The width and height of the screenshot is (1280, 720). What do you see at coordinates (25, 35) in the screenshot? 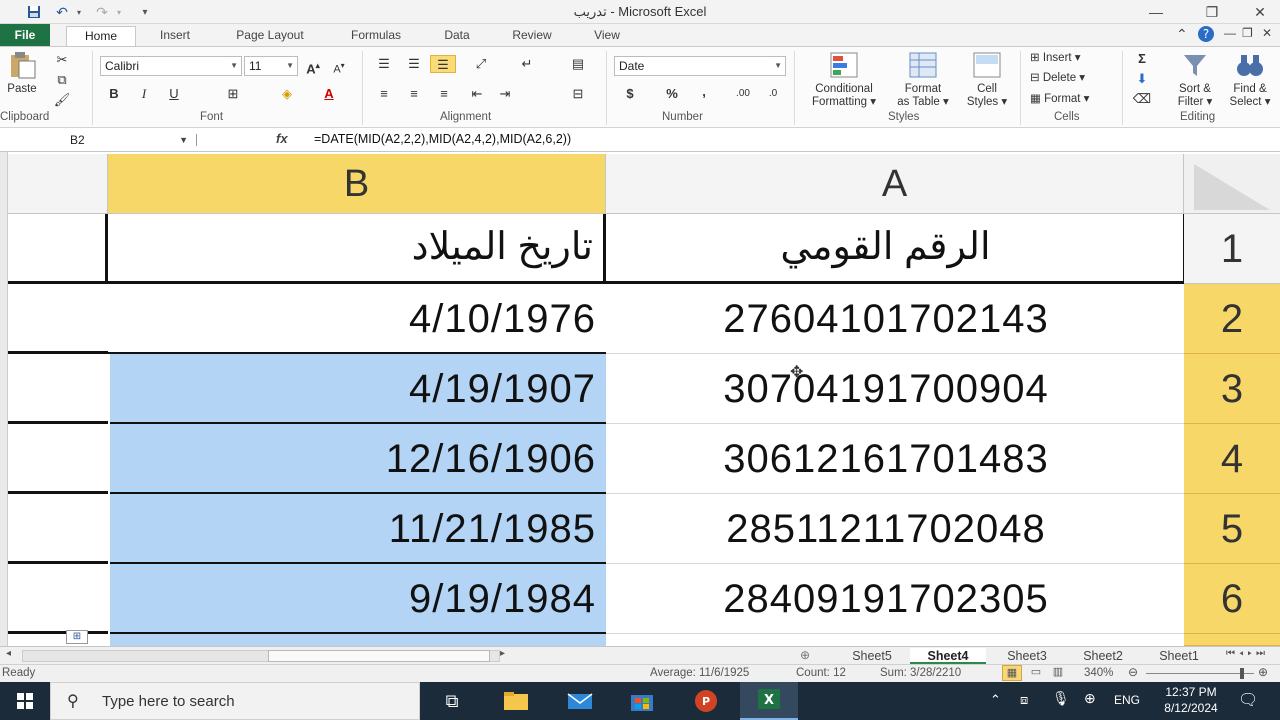
I see `tab-file: File` at bounding box center [25, 35].